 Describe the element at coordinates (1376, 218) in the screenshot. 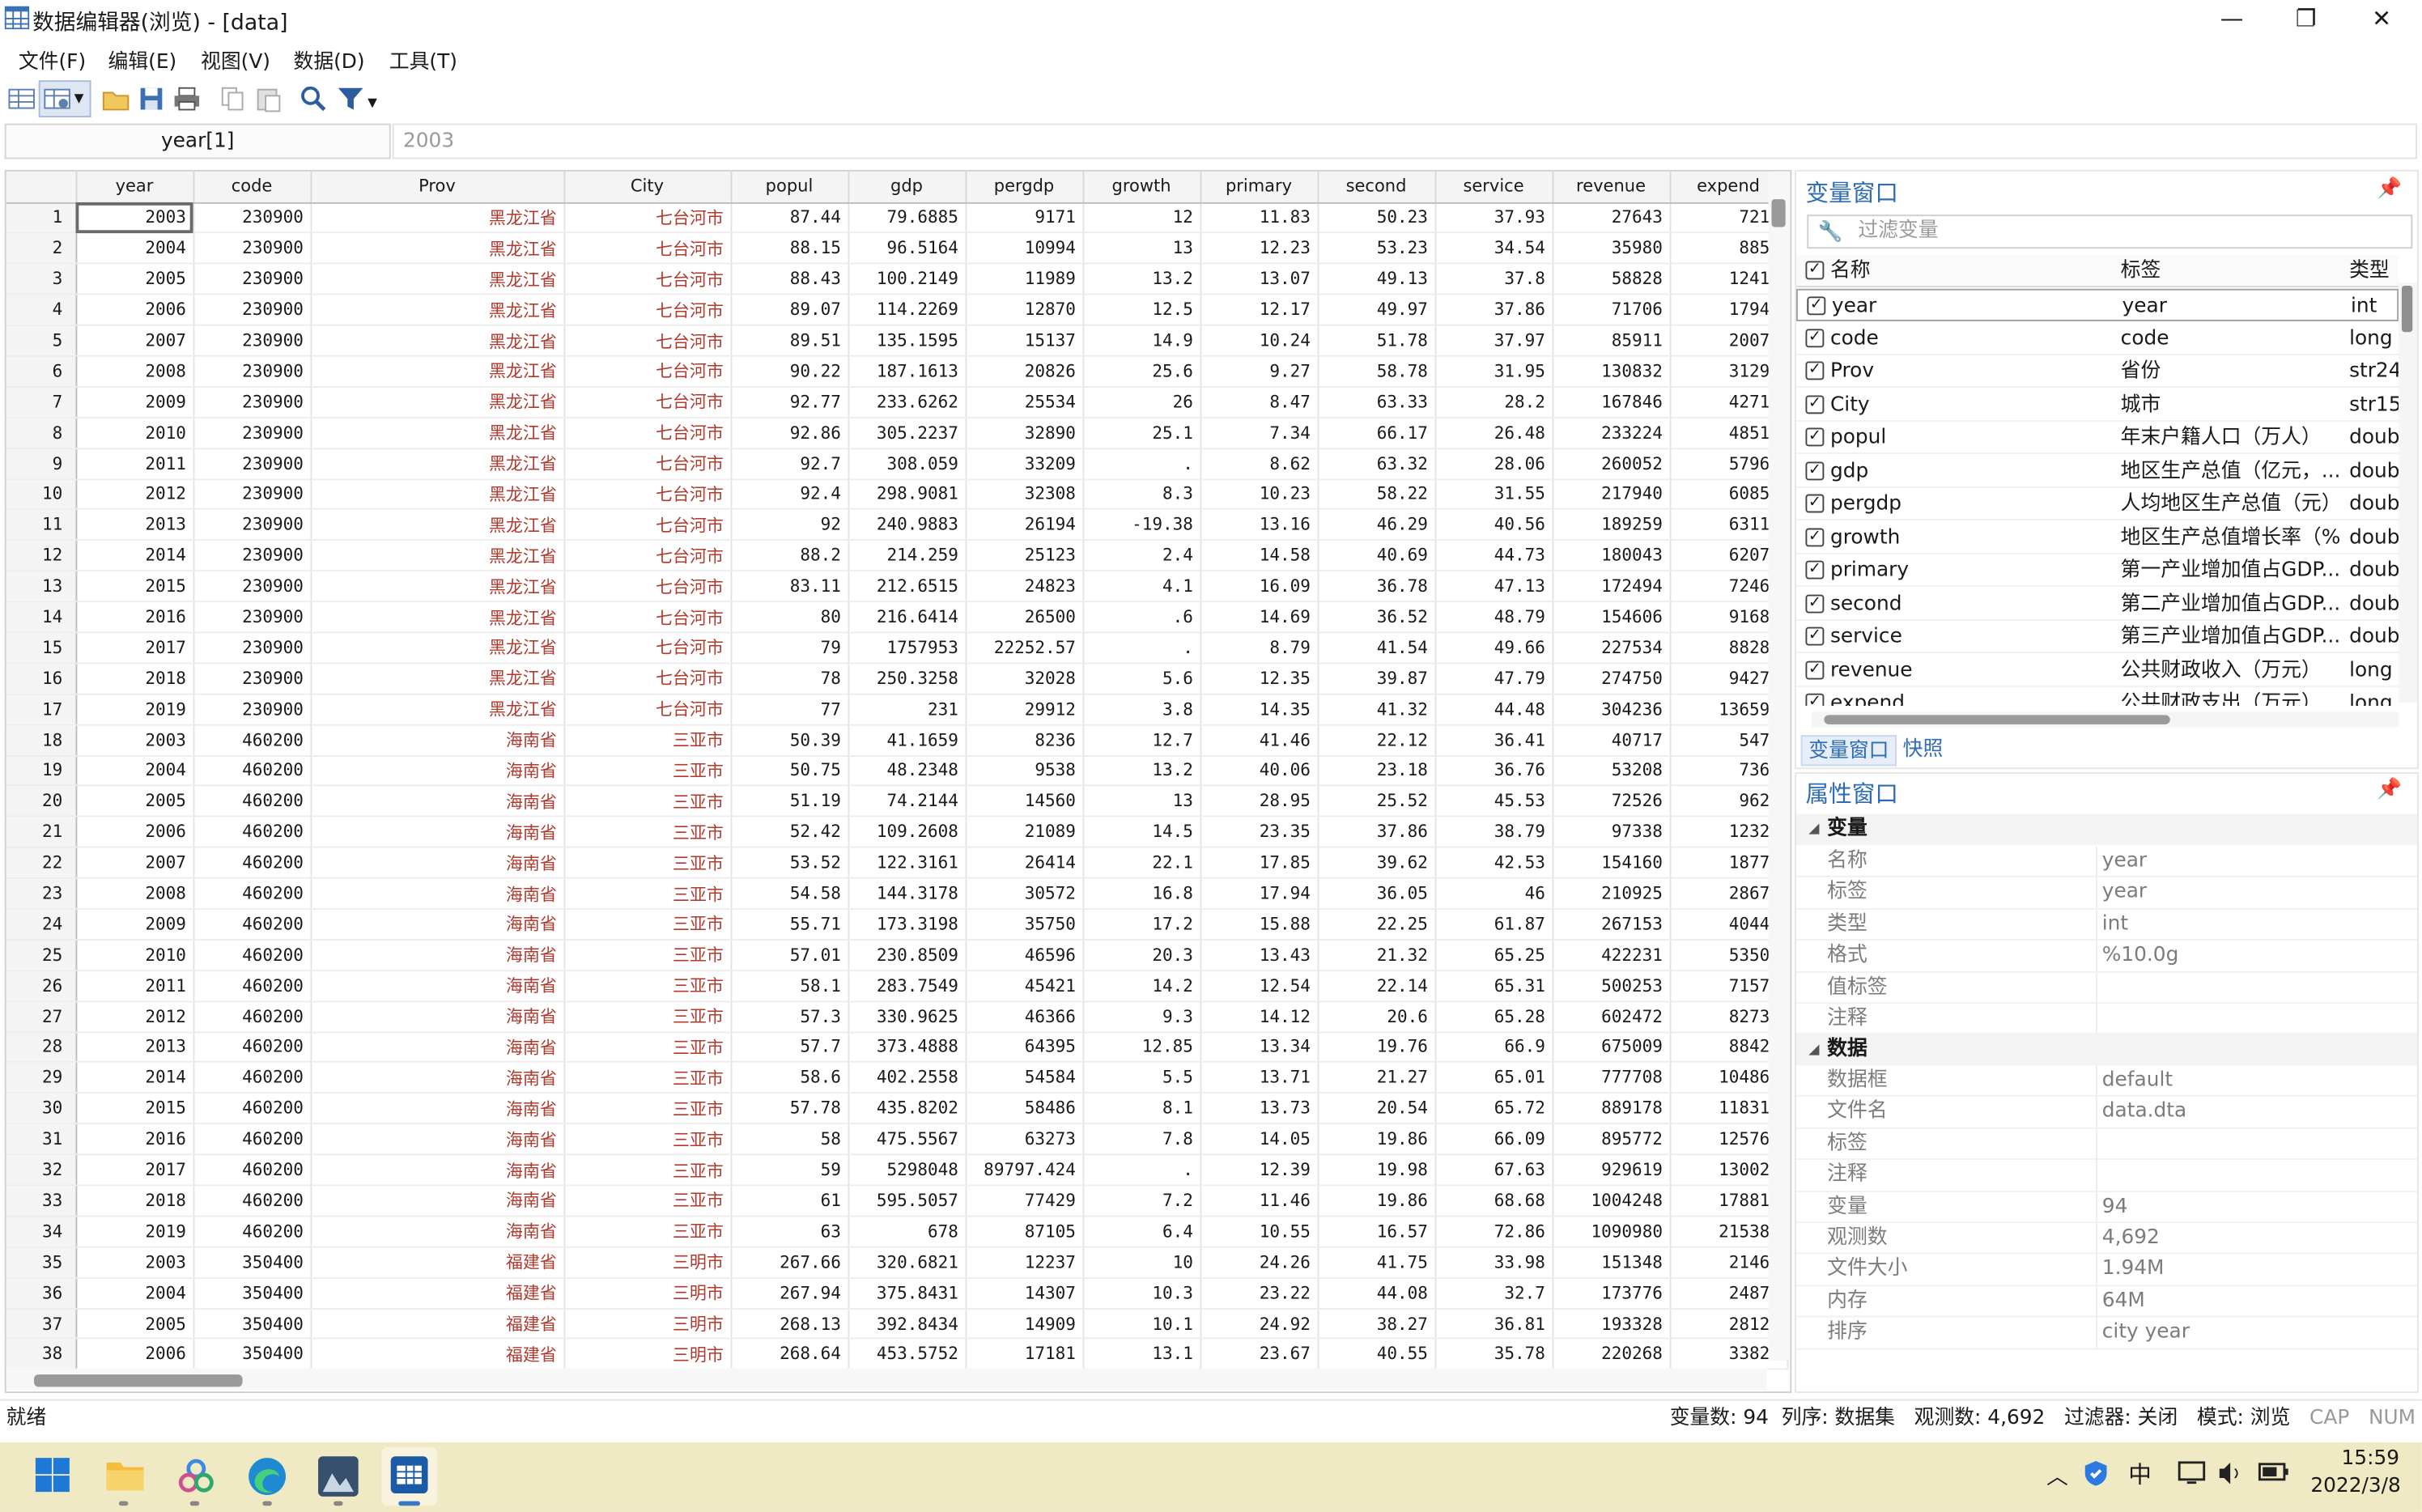

I see `table-cell: 50.23` at that location.